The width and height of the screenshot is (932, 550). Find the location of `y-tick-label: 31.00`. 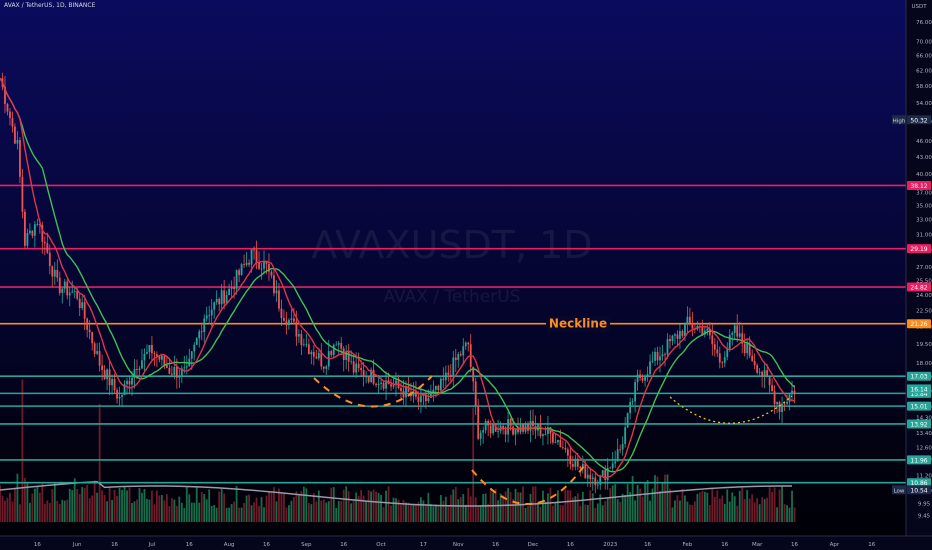

y-tick-label: 31.00 is located at coordinates (924, 235).